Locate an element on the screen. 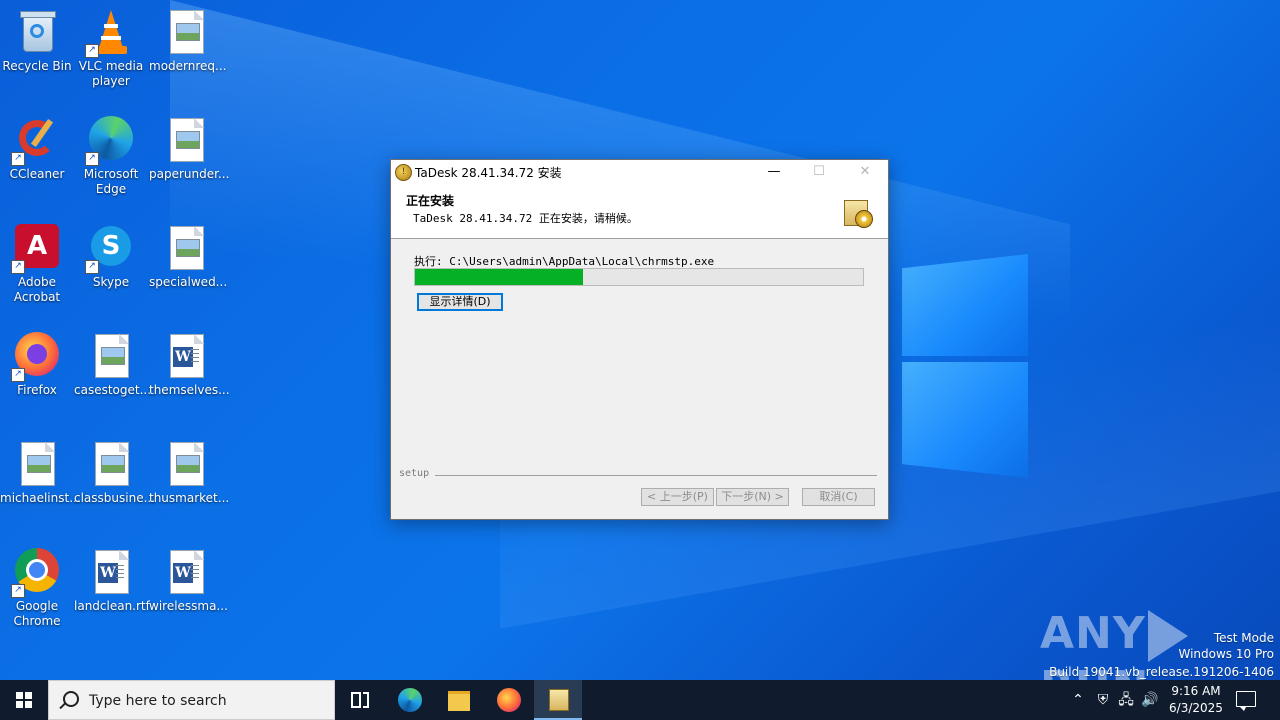 The image size is (1280, 720). show-hidden-icons-button: ⌃ is located at coordinates (1078, 700).